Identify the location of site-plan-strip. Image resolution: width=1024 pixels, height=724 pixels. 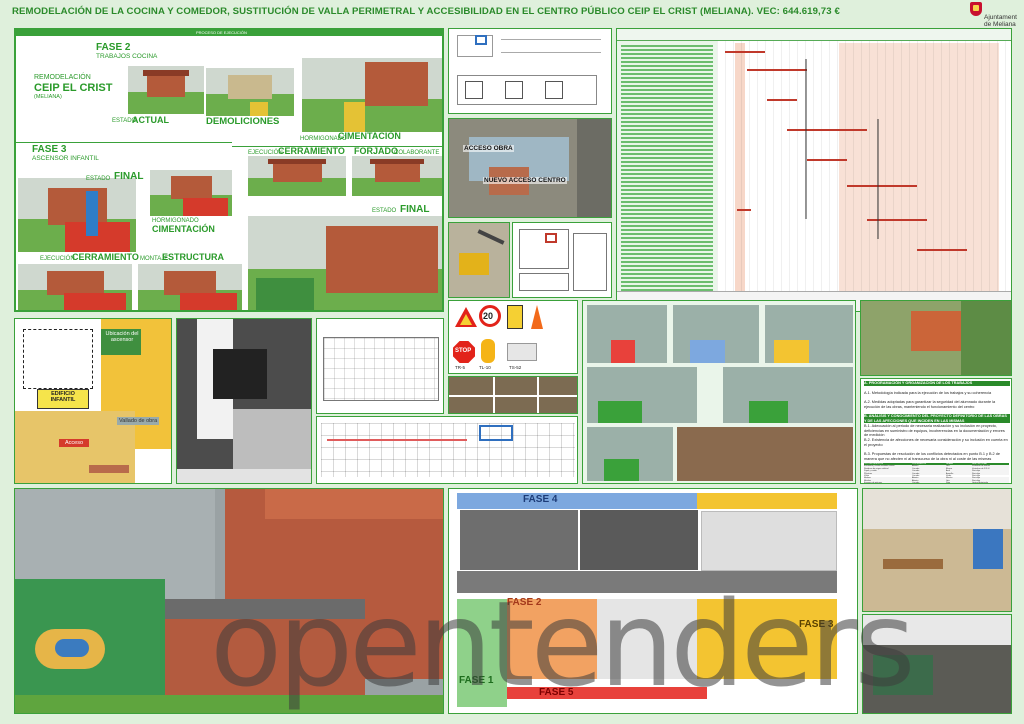
(447, 450).